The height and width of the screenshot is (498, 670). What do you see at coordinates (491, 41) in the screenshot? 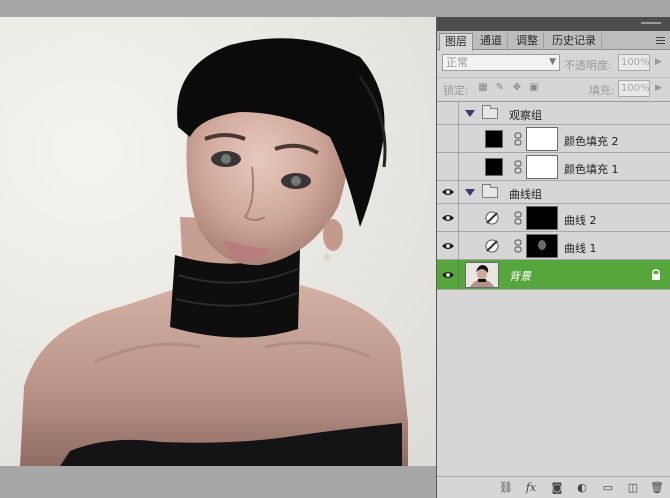
I see `tab-channels: 通道` at bounding box center [491, 41].